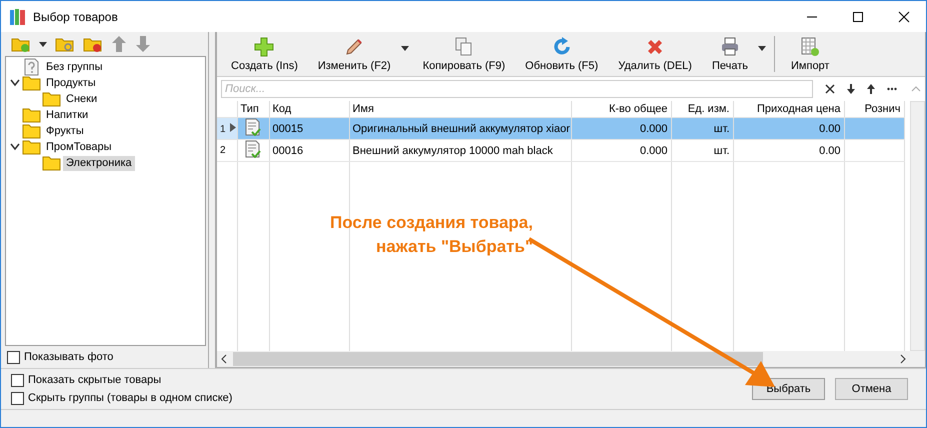 The width and height of the screenshot is (927, 428). I want to click on table-cell: 00016, so click(309, 151).